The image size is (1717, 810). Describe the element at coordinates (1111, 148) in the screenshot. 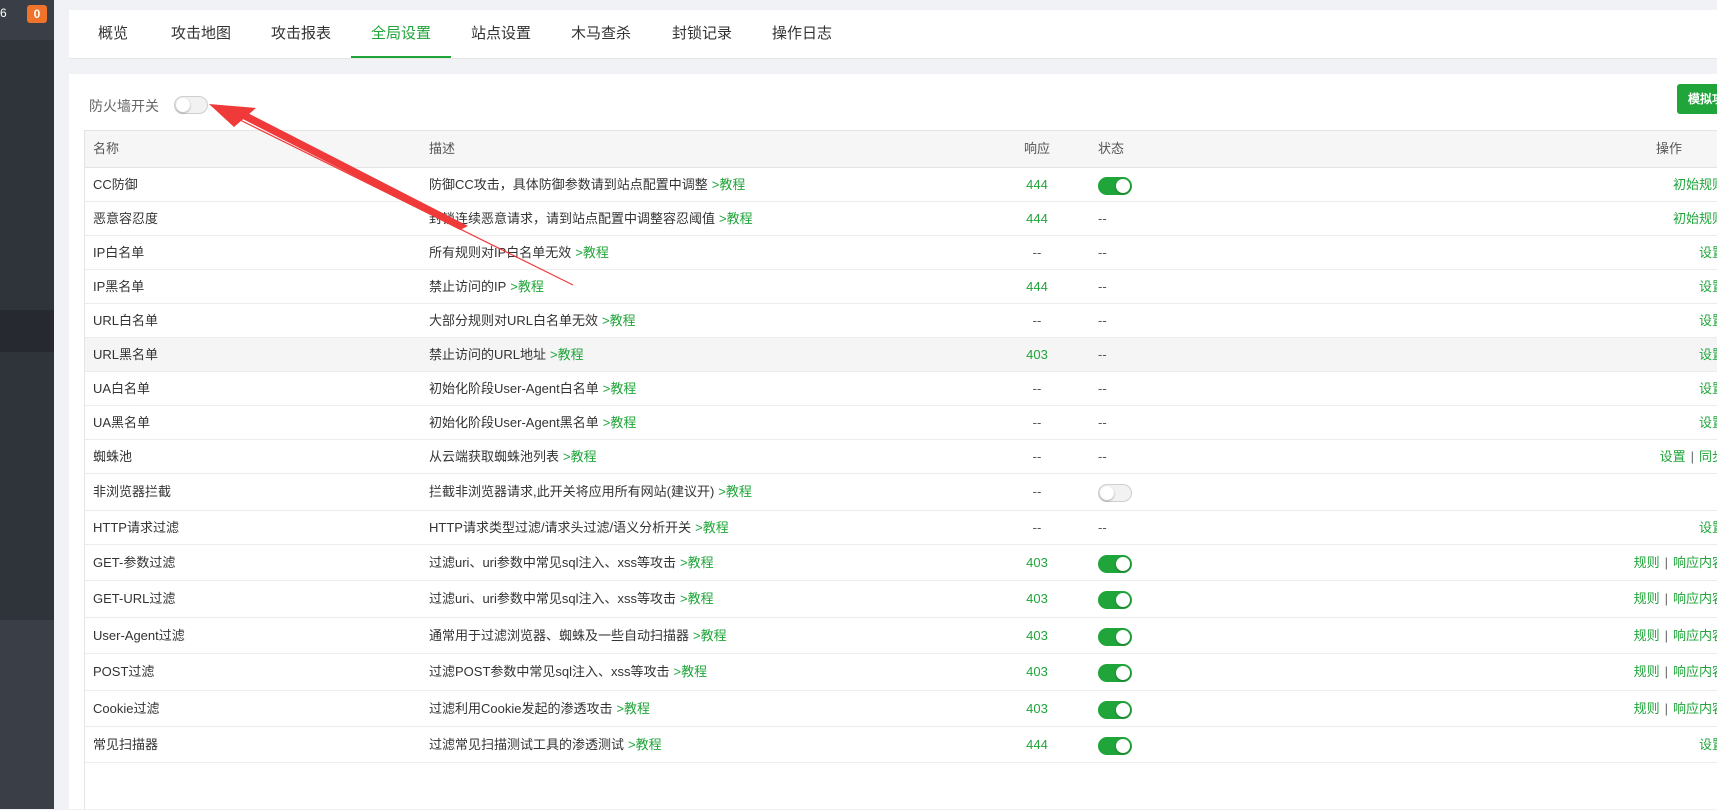

I see `header-status: 状态` at that location.